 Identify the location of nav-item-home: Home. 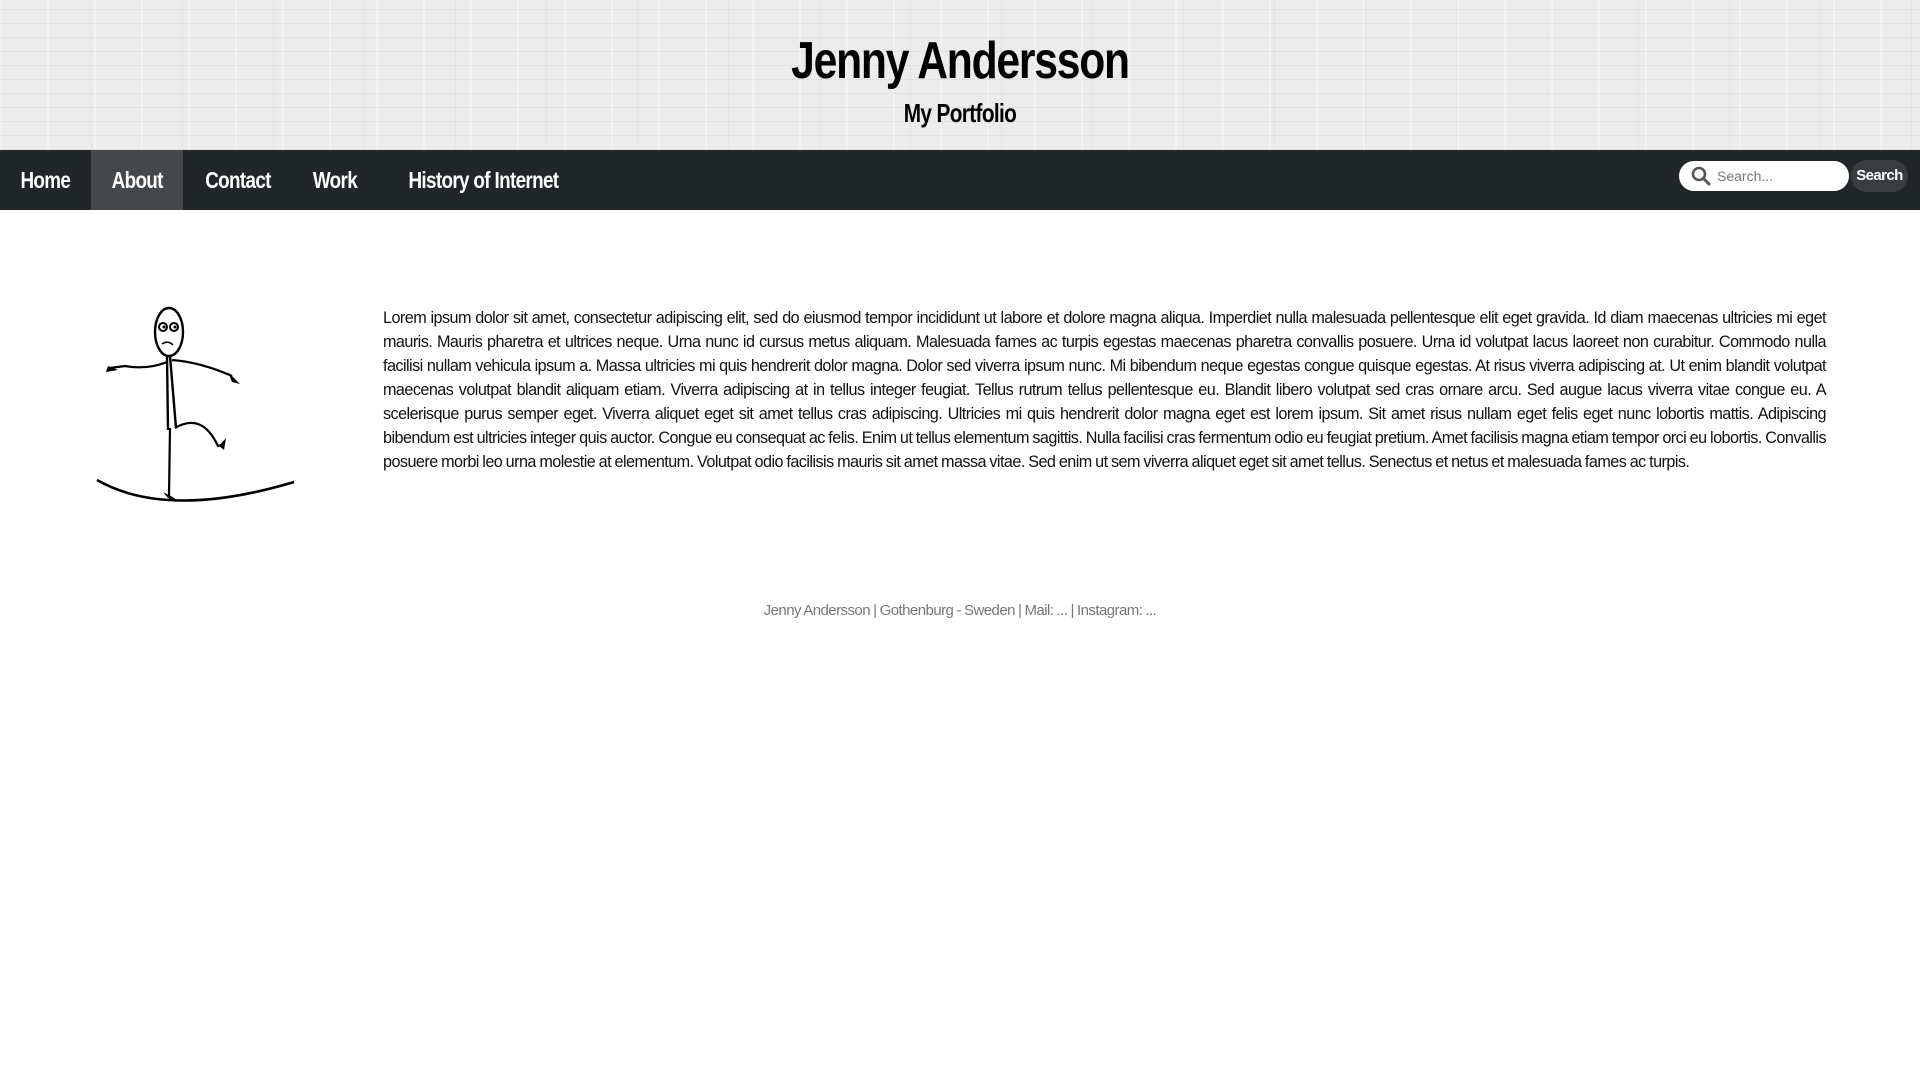
(45, 180).